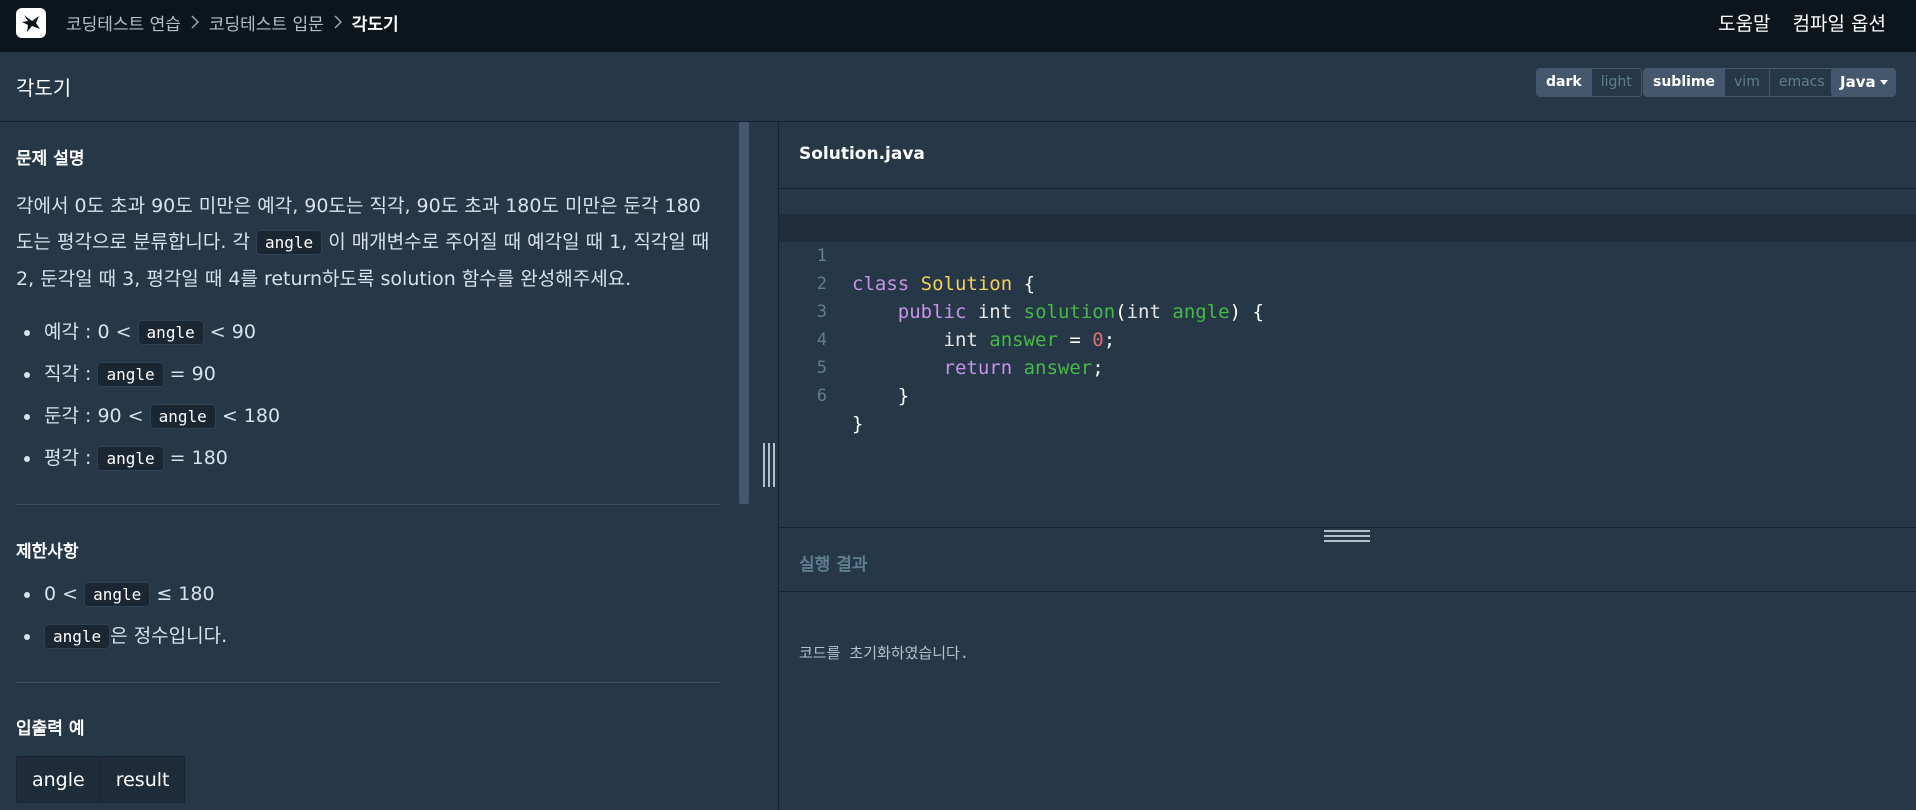  Describe the element at coordinates (50, 159) in the screenshot. I see `description-title: 문제 설명` at that location.